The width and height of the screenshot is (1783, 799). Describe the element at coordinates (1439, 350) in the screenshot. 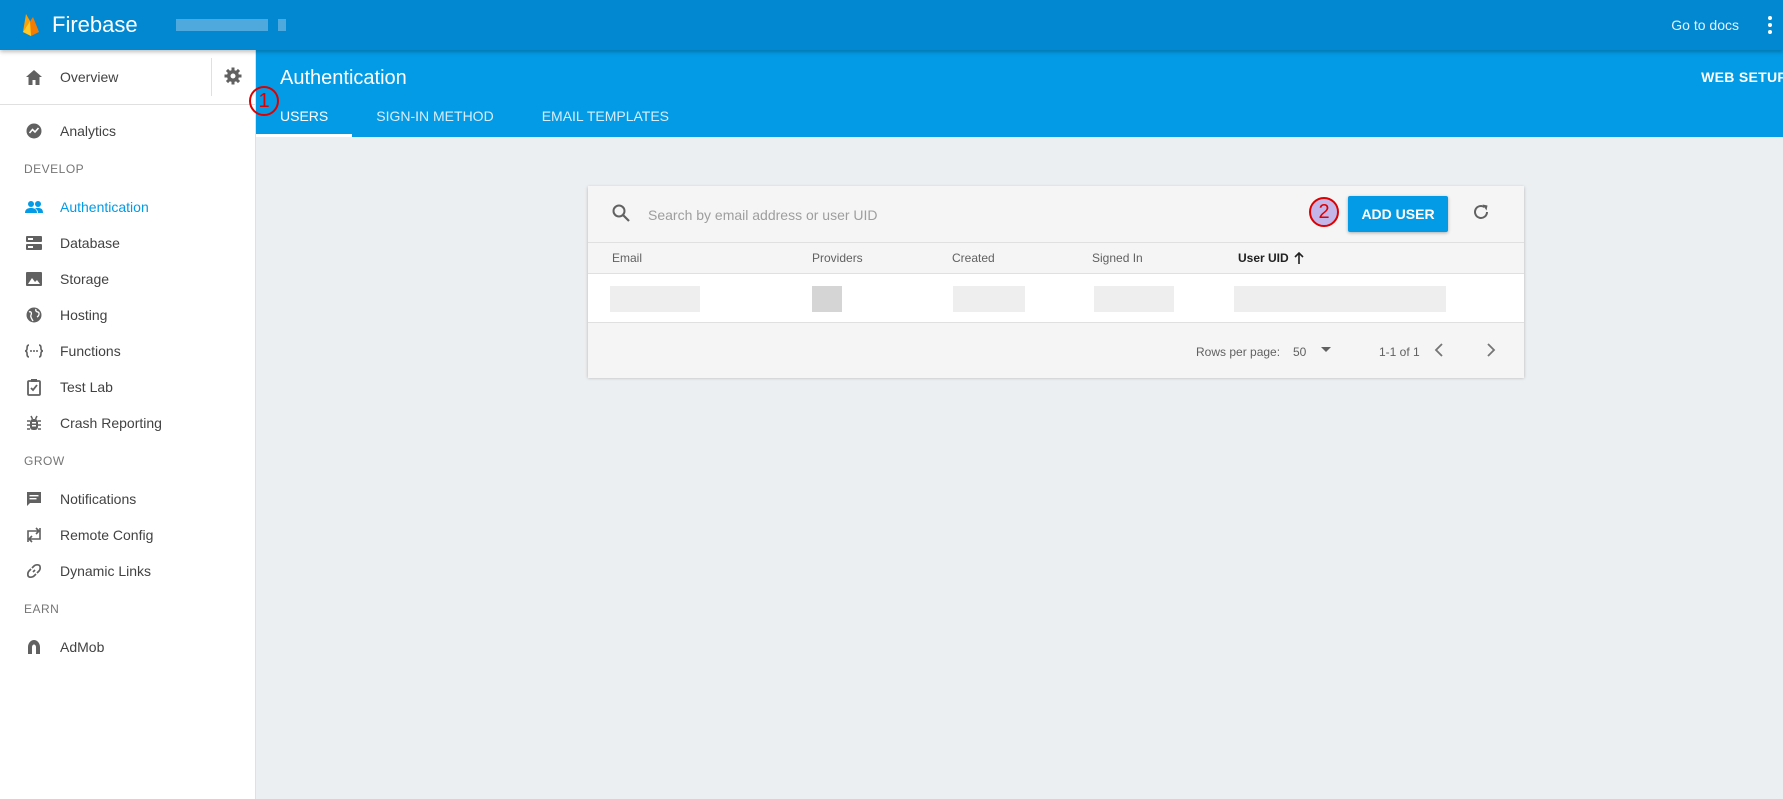

I see `chevron-left-icon` at that location.